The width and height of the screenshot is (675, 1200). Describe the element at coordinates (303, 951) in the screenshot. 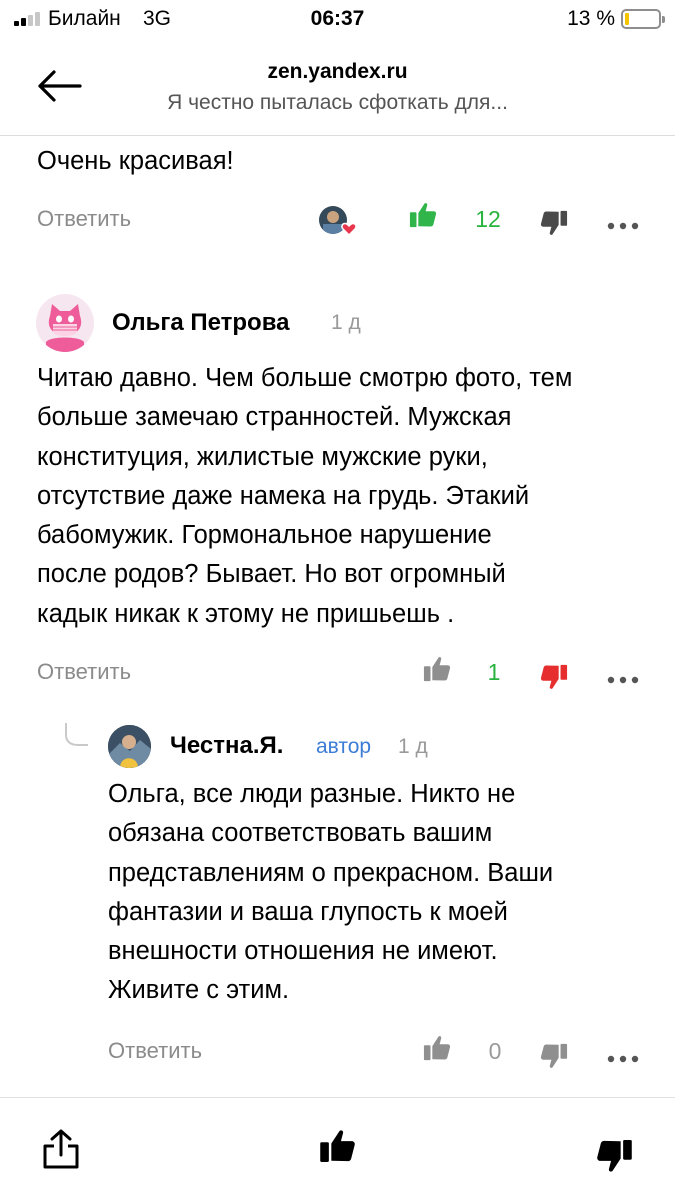

I see `comment-line: внешности отношения не имеют.` at that location.